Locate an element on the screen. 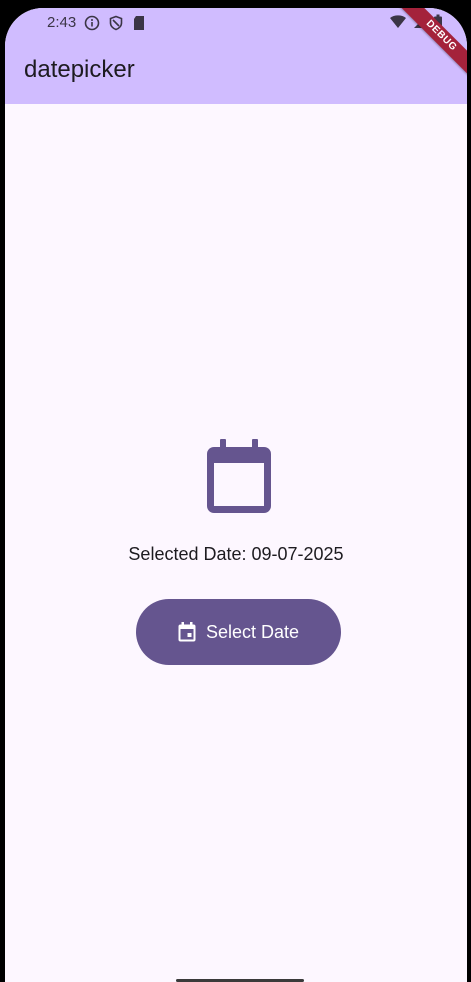 The height and width of the screenshot is (982, 471). select-date-label: Select Date is located at coordinates (252, 631).